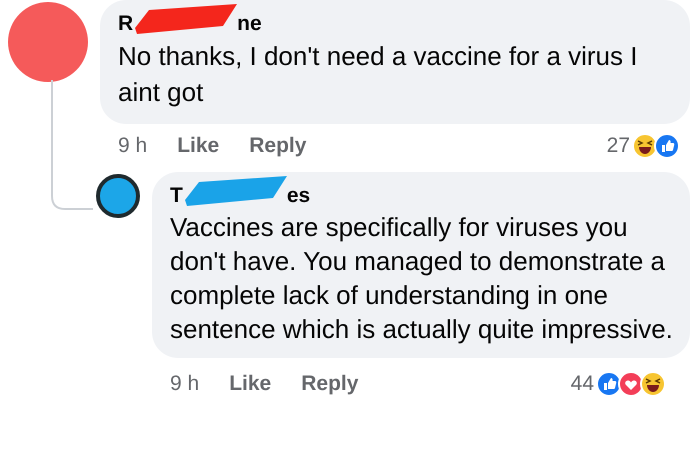 This screenshot has height=463, width=700. Describe the element at coordinates (378, 74) in the screenshot. I see `comment-text: No thanks, I don't need a vaccine for a virus I aint got` at that location.